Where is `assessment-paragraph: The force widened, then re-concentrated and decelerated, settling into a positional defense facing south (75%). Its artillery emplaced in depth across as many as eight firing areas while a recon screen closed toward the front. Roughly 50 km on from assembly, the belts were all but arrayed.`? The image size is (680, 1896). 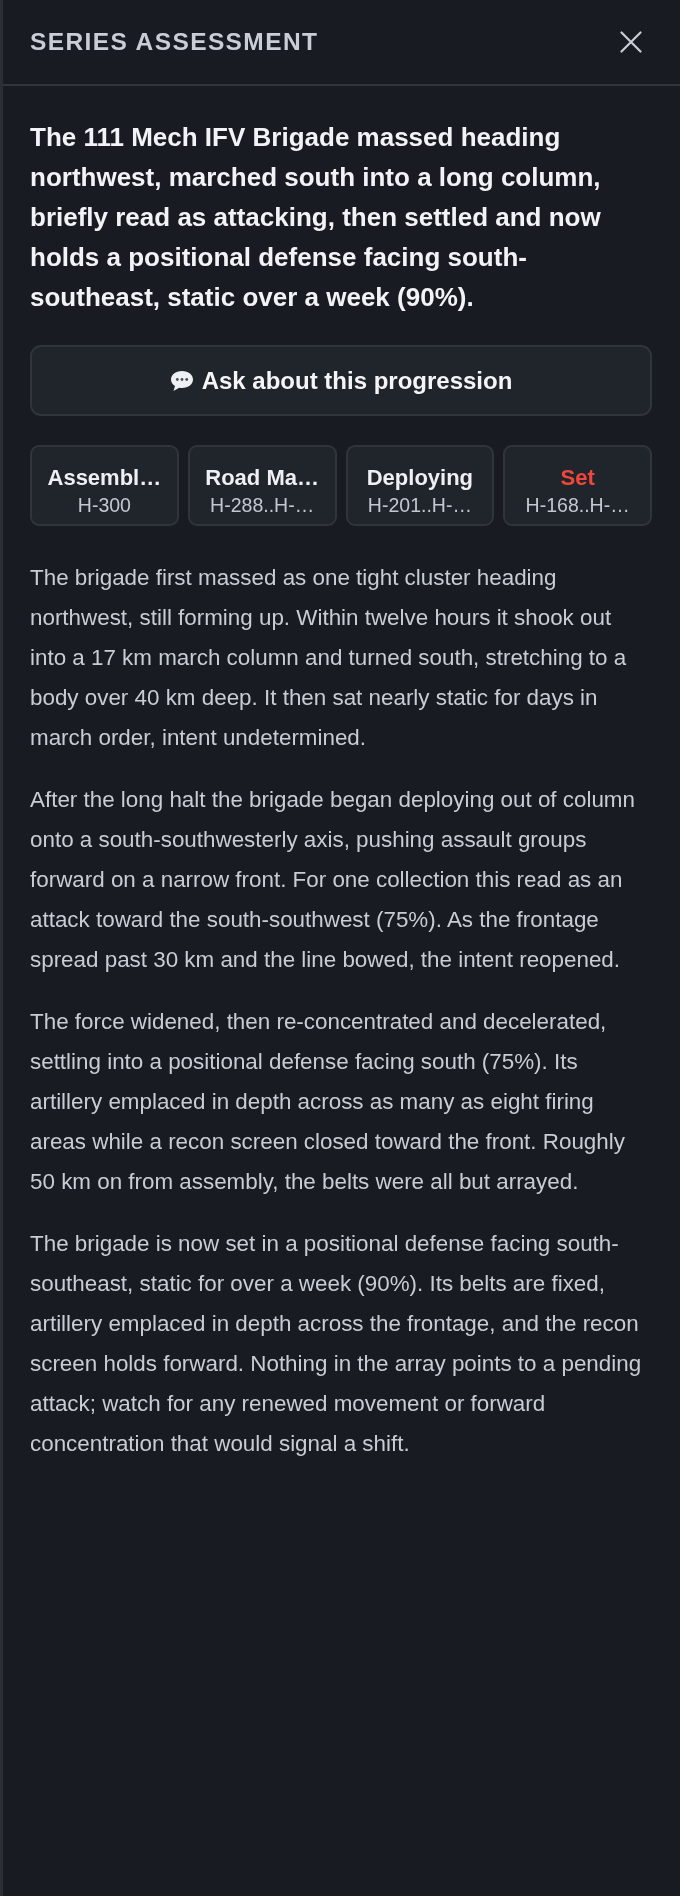 assessment-paragraph: The force widened, then re-concentrated and decelerated, settling into a positional defense facing south (75%). Its artillery emplaced in depth across as many as eight firing areas while a recon screen closed toward the front. Roughly 50 km on from assembly, the belts were all but arrayed. is located at coordinates (328, 1102).